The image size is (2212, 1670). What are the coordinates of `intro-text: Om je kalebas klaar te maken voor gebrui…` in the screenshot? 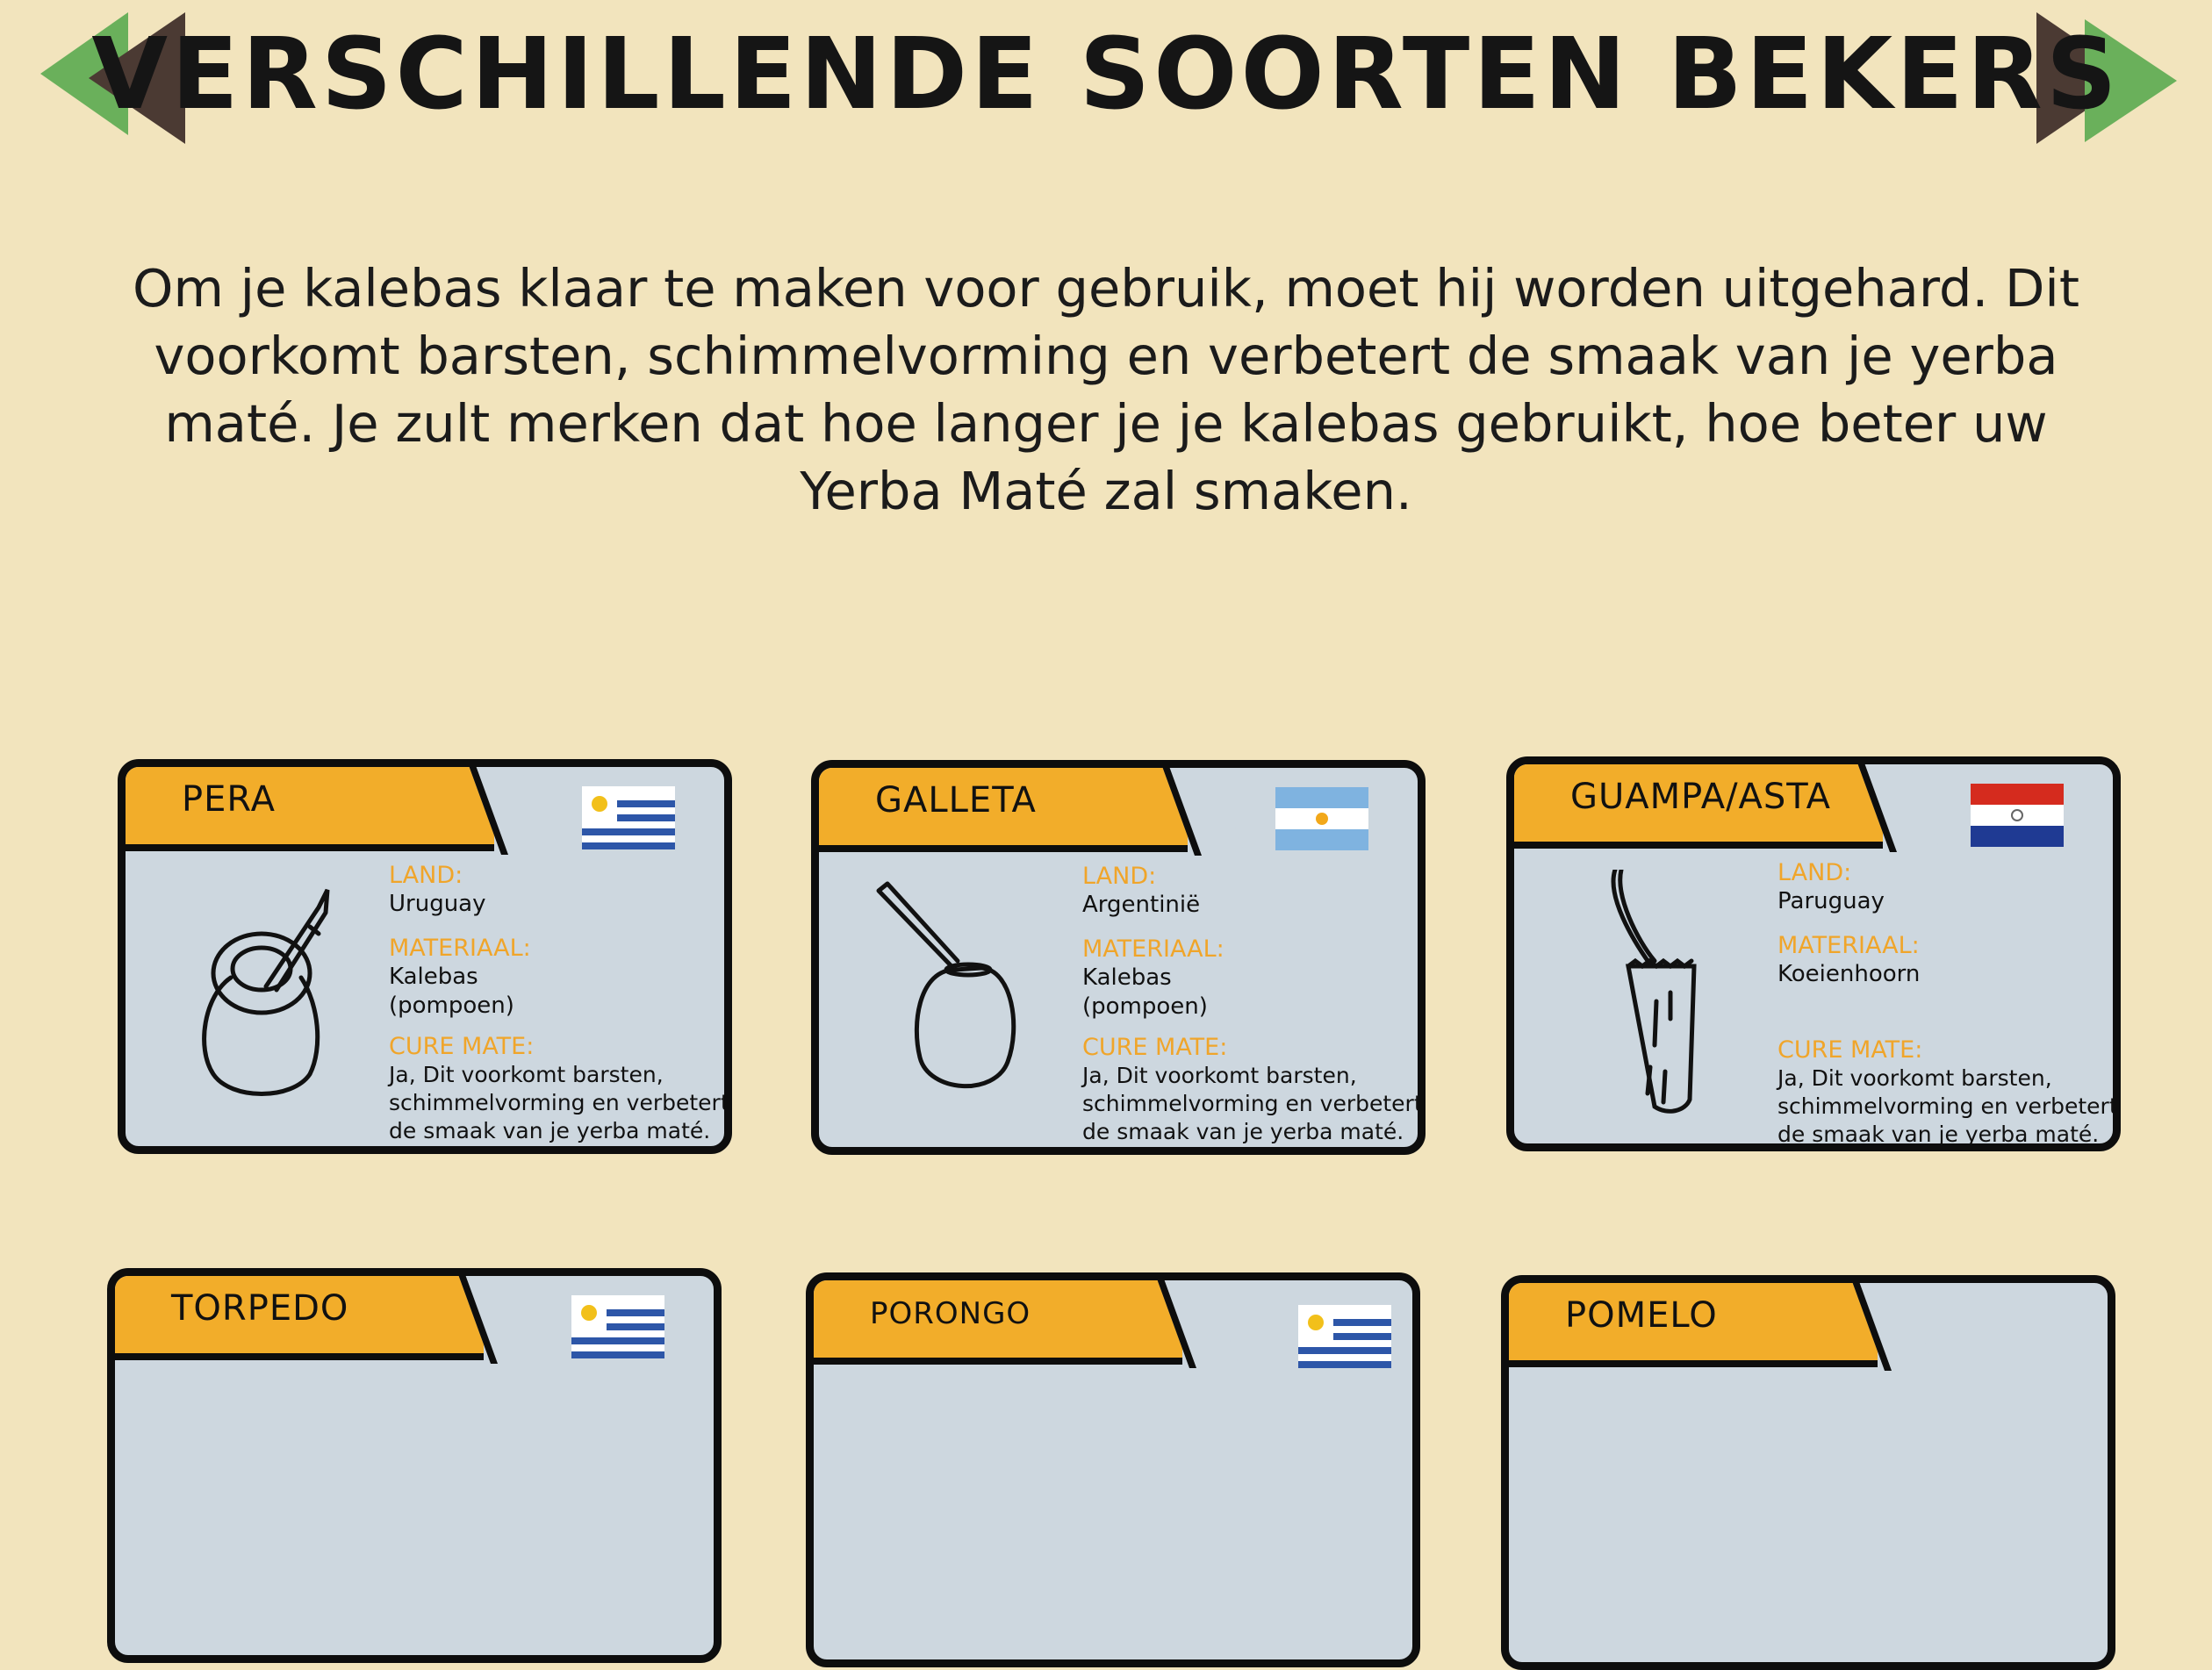 It's located at (1106, 389).